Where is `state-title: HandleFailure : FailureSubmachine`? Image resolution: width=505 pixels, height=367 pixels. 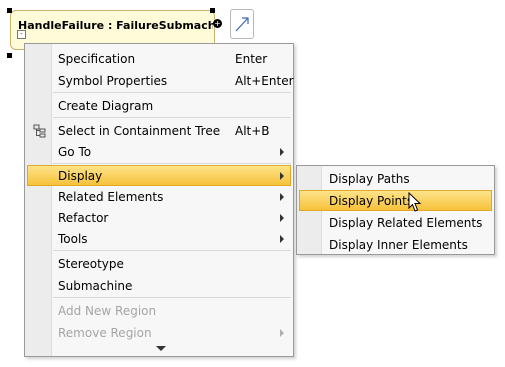 state-title: HandleFailure : FailureSubmachine is located at coordinates (115, 25).